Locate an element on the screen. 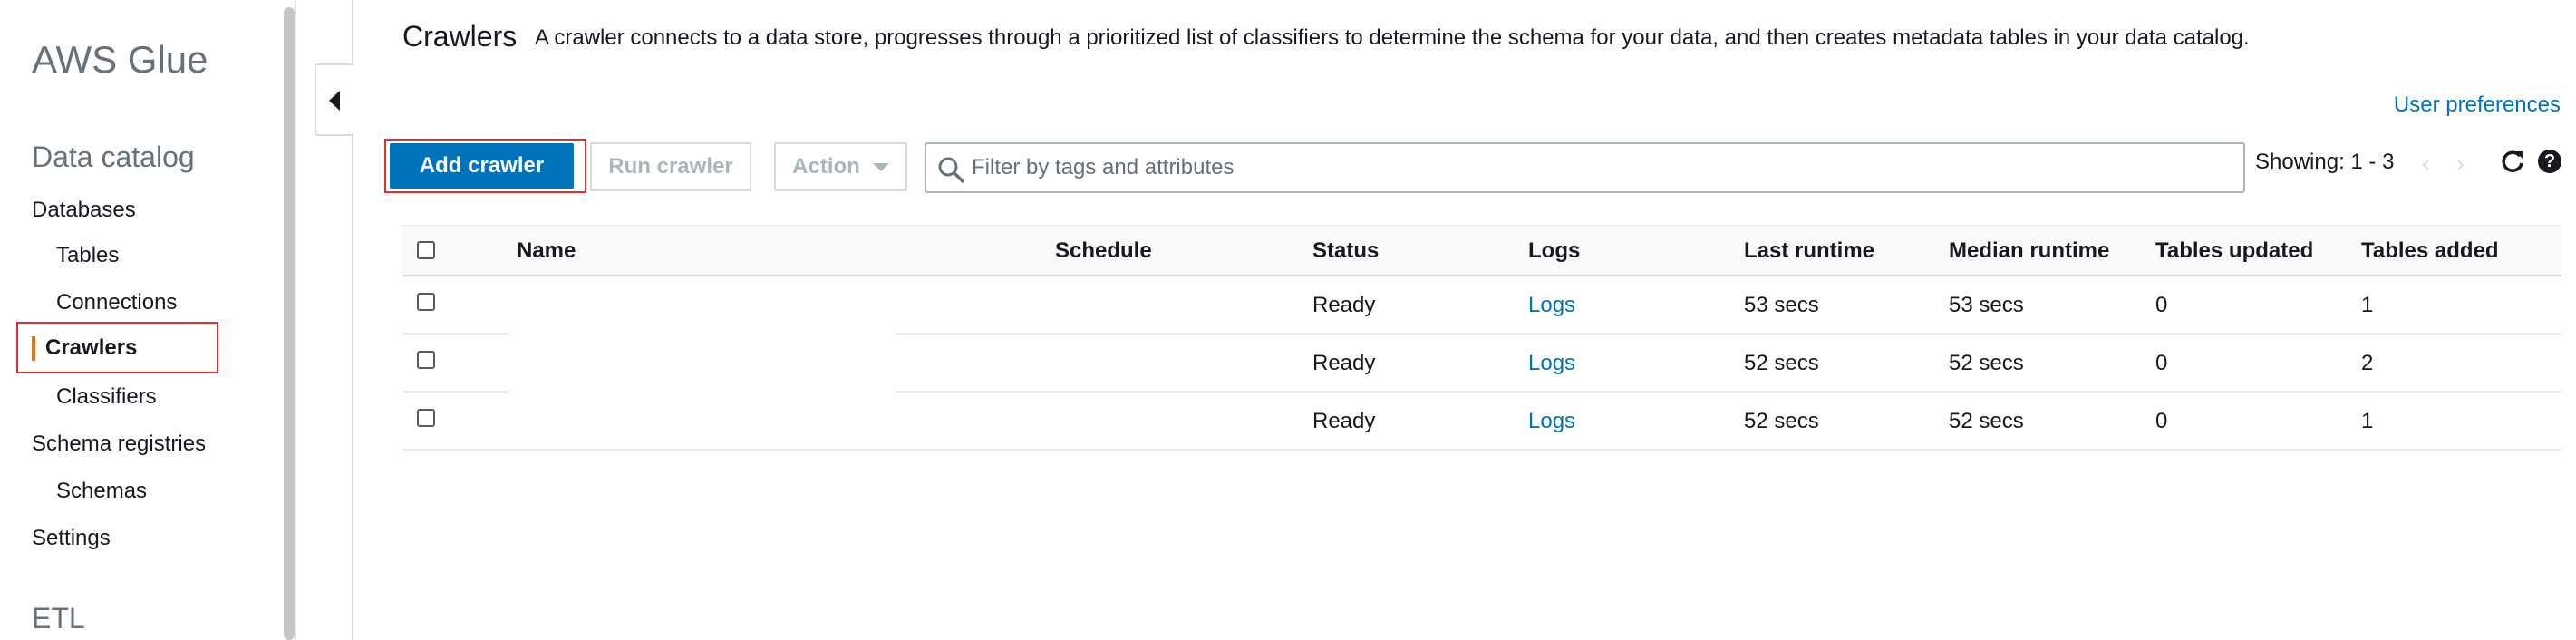  column-header-tables-added: Tables added is located at coordinates (2430, 251).